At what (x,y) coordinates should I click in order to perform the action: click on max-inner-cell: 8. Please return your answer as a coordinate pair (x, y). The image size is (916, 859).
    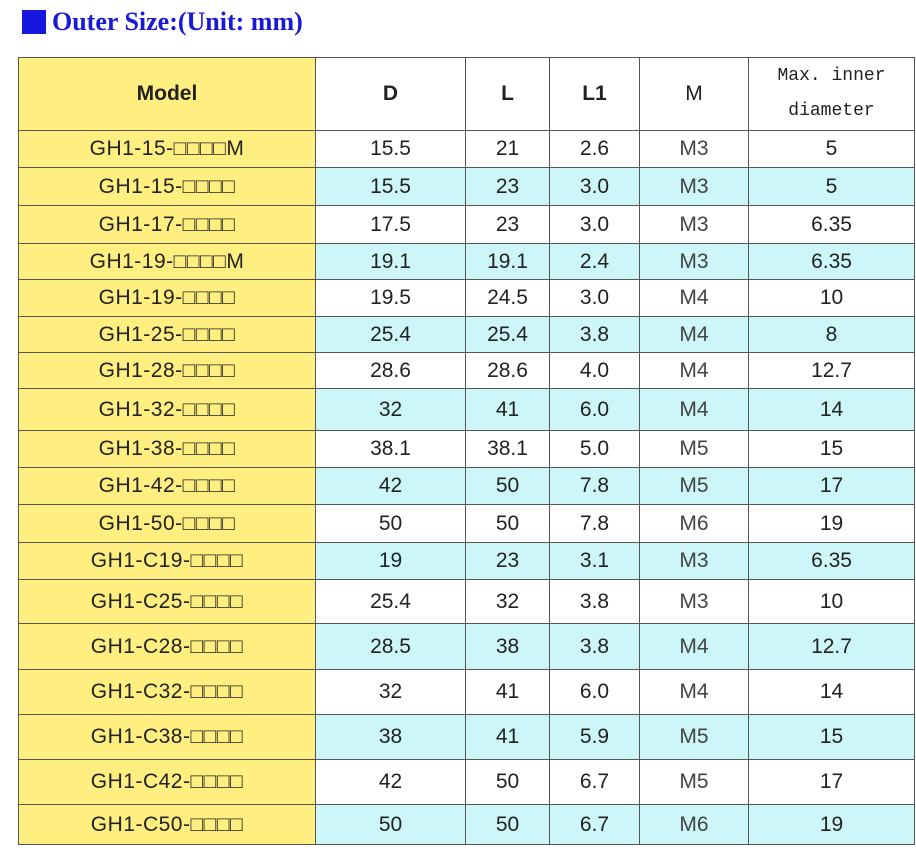
    Looking at the image, I should click on (831, 334).